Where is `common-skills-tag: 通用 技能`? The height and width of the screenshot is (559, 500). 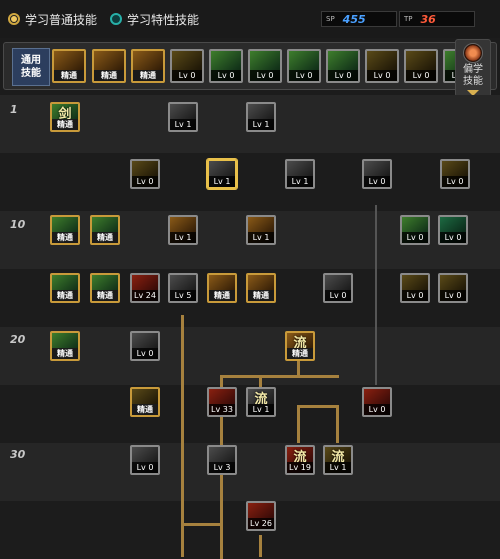 common-skills-tag: 通用 技能 is located at coordinates (31, 67).